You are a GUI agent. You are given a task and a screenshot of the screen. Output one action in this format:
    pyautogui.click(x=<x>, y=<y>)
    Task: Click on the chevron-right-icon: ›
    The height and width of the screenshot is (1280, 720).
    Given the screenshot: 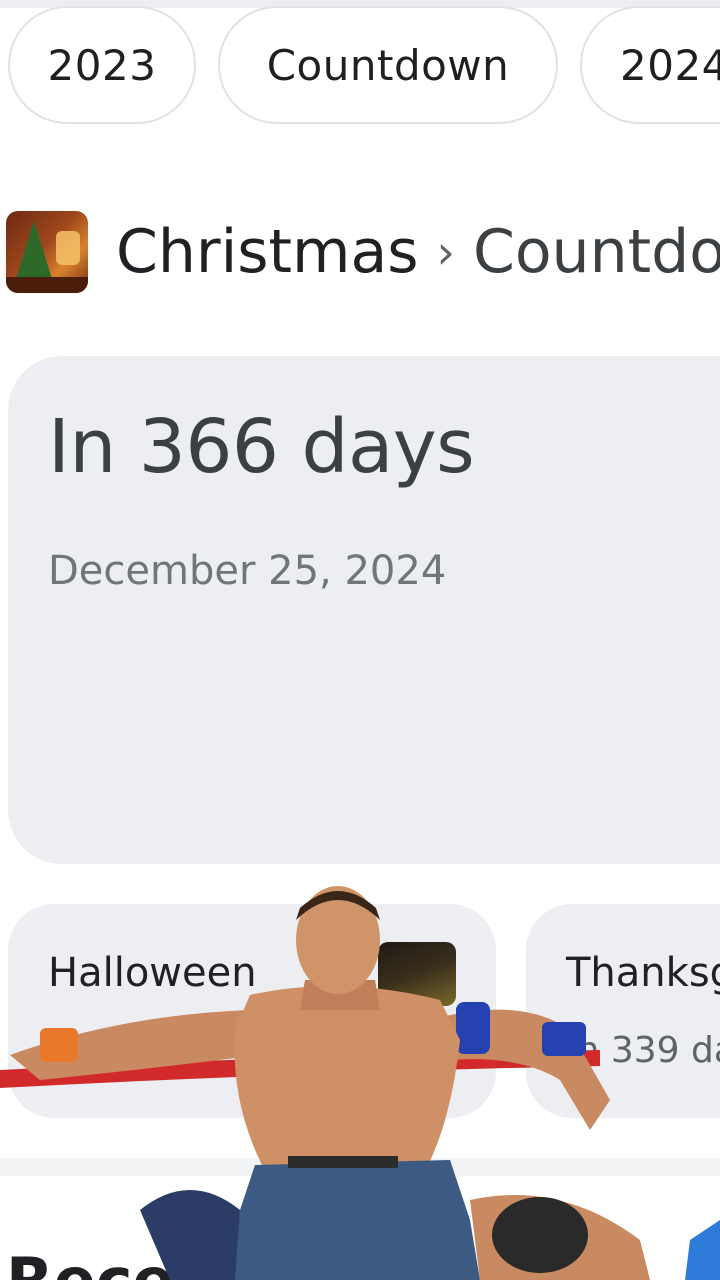 What is the action you would take?
    pyautogui.click(x=445, y=252)
    